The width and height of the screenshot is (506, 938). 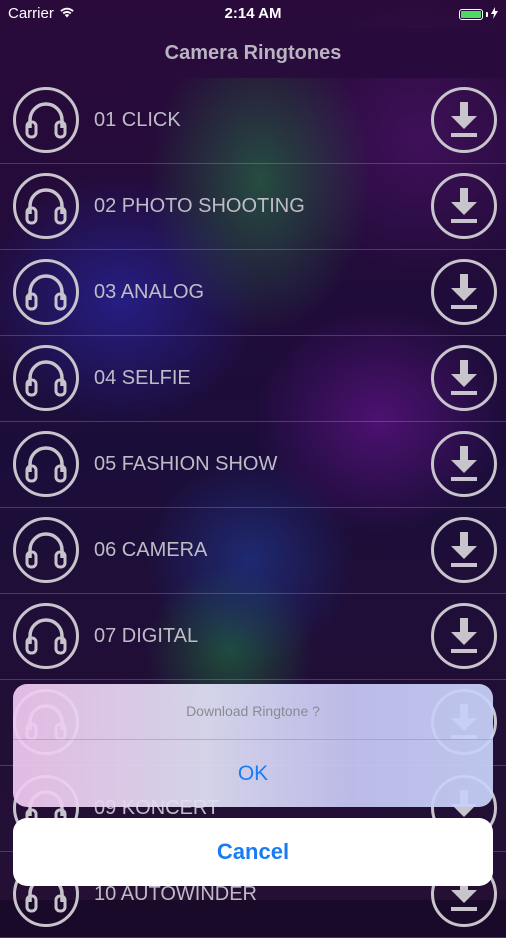 What do you see at coordinates (253, 293) in the screenshot?
I see `ringtone-row: 03 ANALOG` at bounding box center [253, 293].